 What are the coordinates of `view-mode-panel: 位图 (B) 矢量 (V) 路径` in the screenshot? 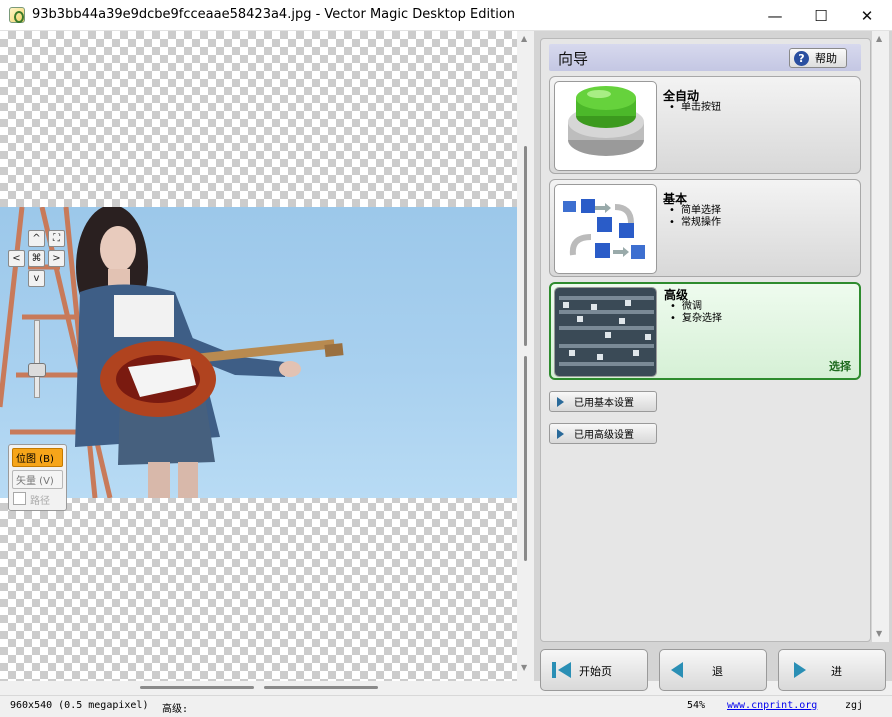 It's located at (37, 477).